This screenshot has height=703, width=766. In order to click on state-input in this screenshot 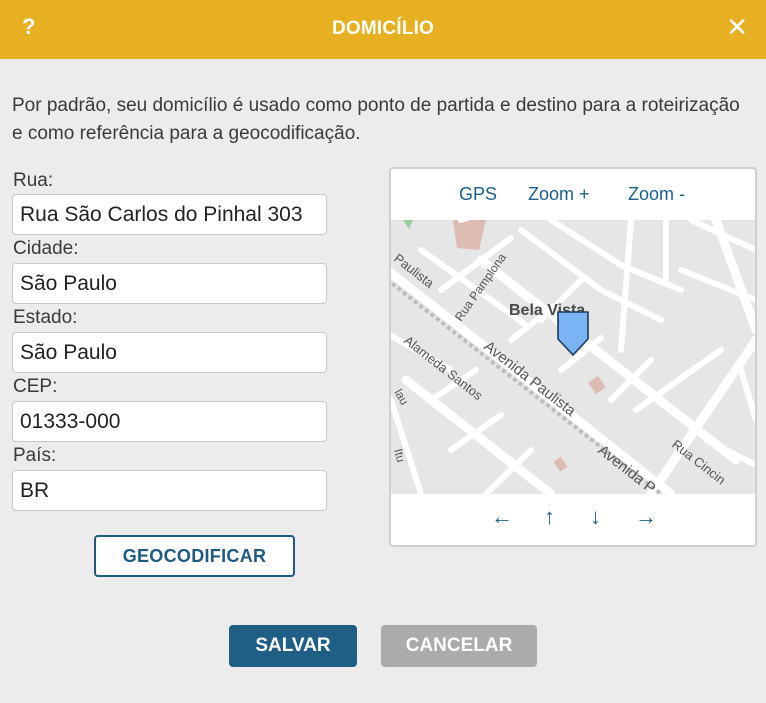, I will do `click(169, 352)`.